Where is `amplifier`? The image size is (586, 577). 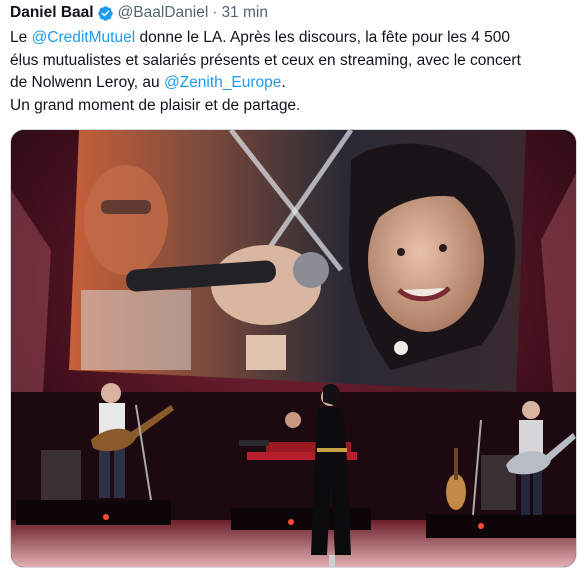
amplifier is located at coordinates (61, 475).